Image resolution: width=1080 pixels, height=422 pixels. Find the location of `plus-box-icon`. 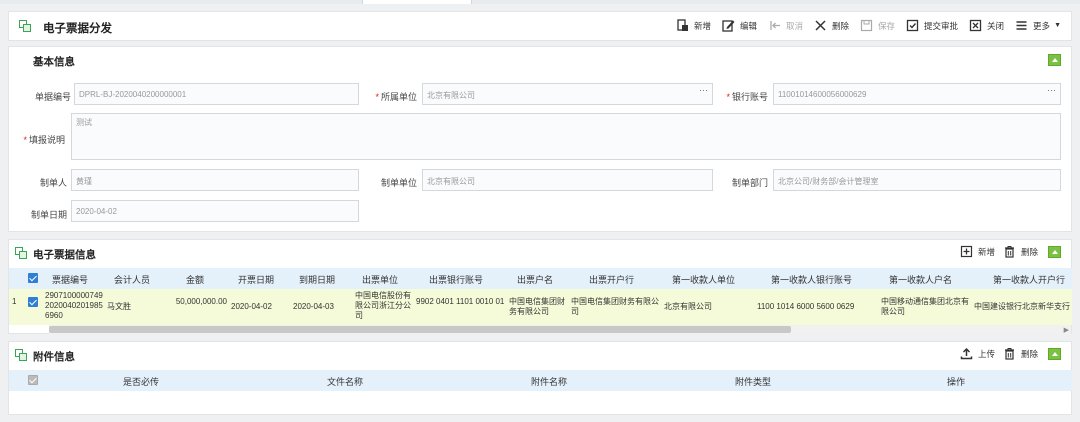

plus-box-icon is located at coordinates (966, 251).